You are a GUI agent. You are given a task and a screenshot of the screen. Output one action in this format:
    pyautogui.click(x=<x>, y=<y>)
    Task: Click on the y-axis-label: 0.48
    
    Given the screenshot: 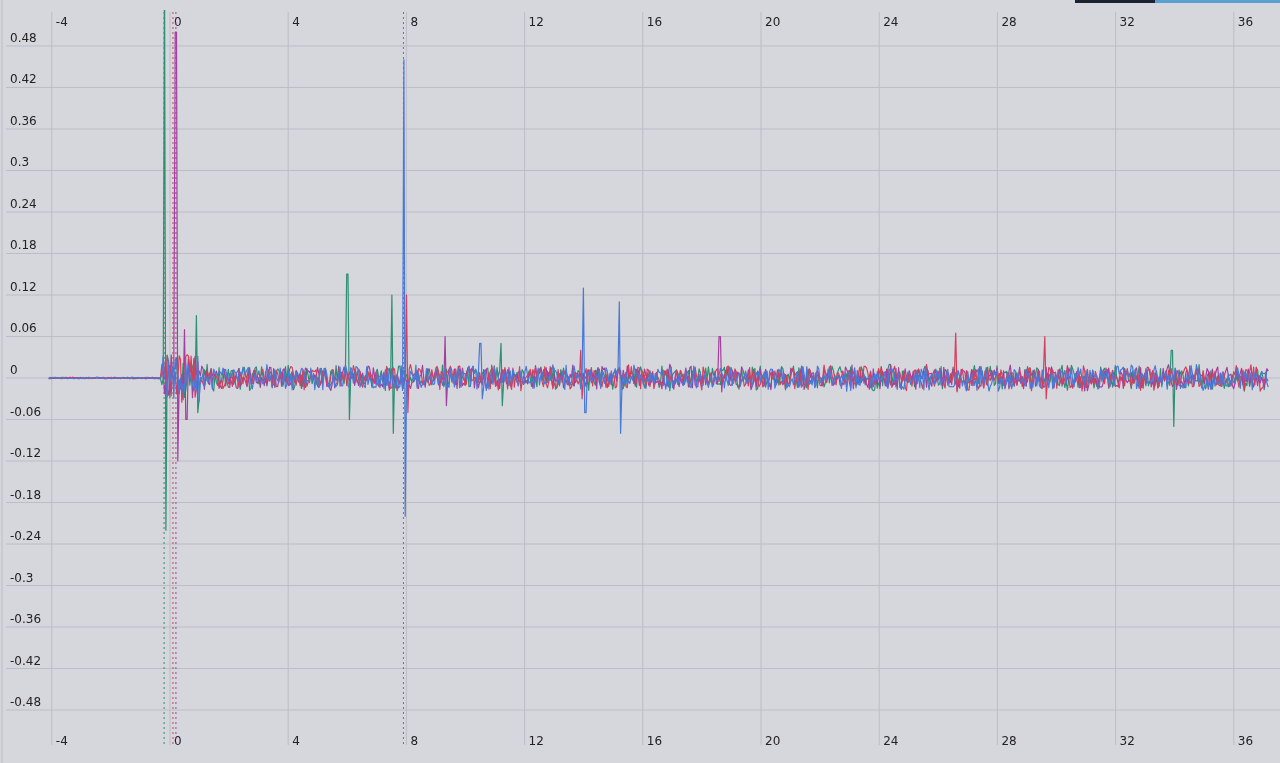 What is the action you would take?
    pyautogui.click(x=23, y=38)
    